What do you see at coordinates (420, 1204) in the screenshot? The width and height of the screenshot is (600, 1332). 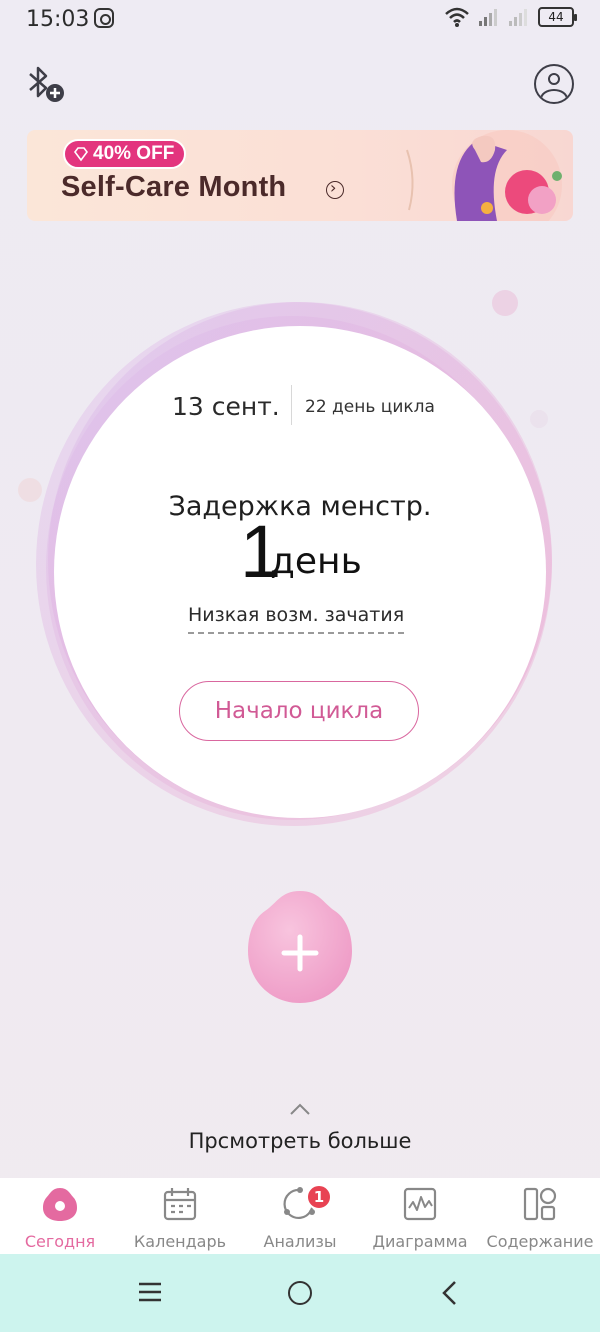 I see `chart-icon` at bounding box center [420, 1204].